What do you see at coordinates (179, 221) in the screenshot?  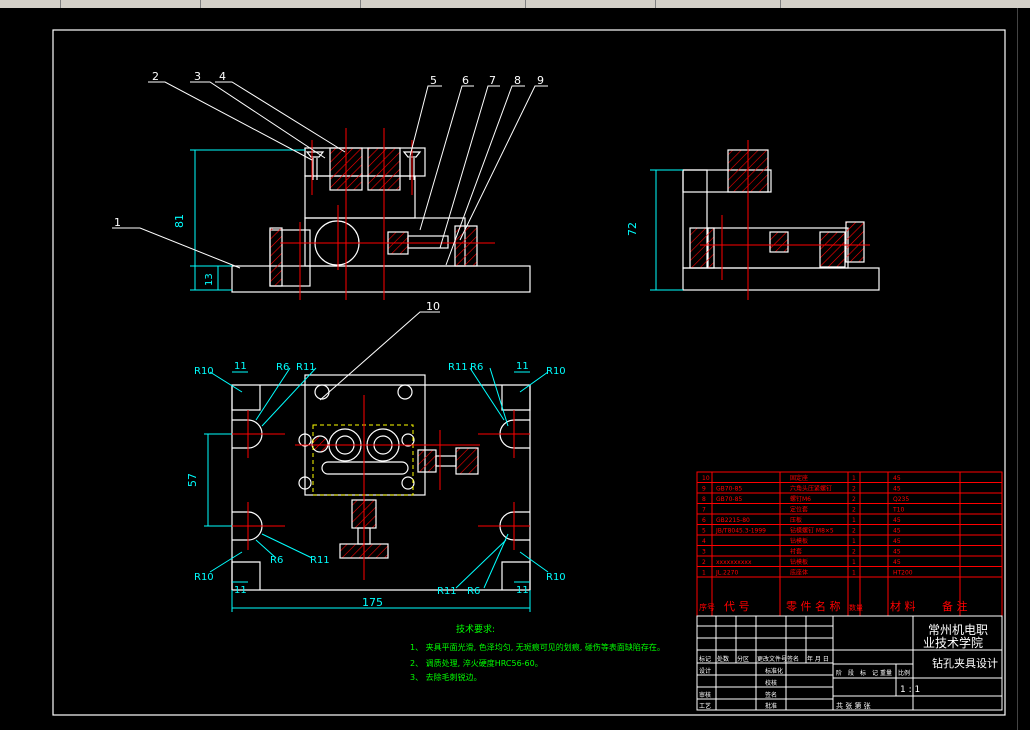 I see `dim-81: 81` at bounding box center [179, 221].